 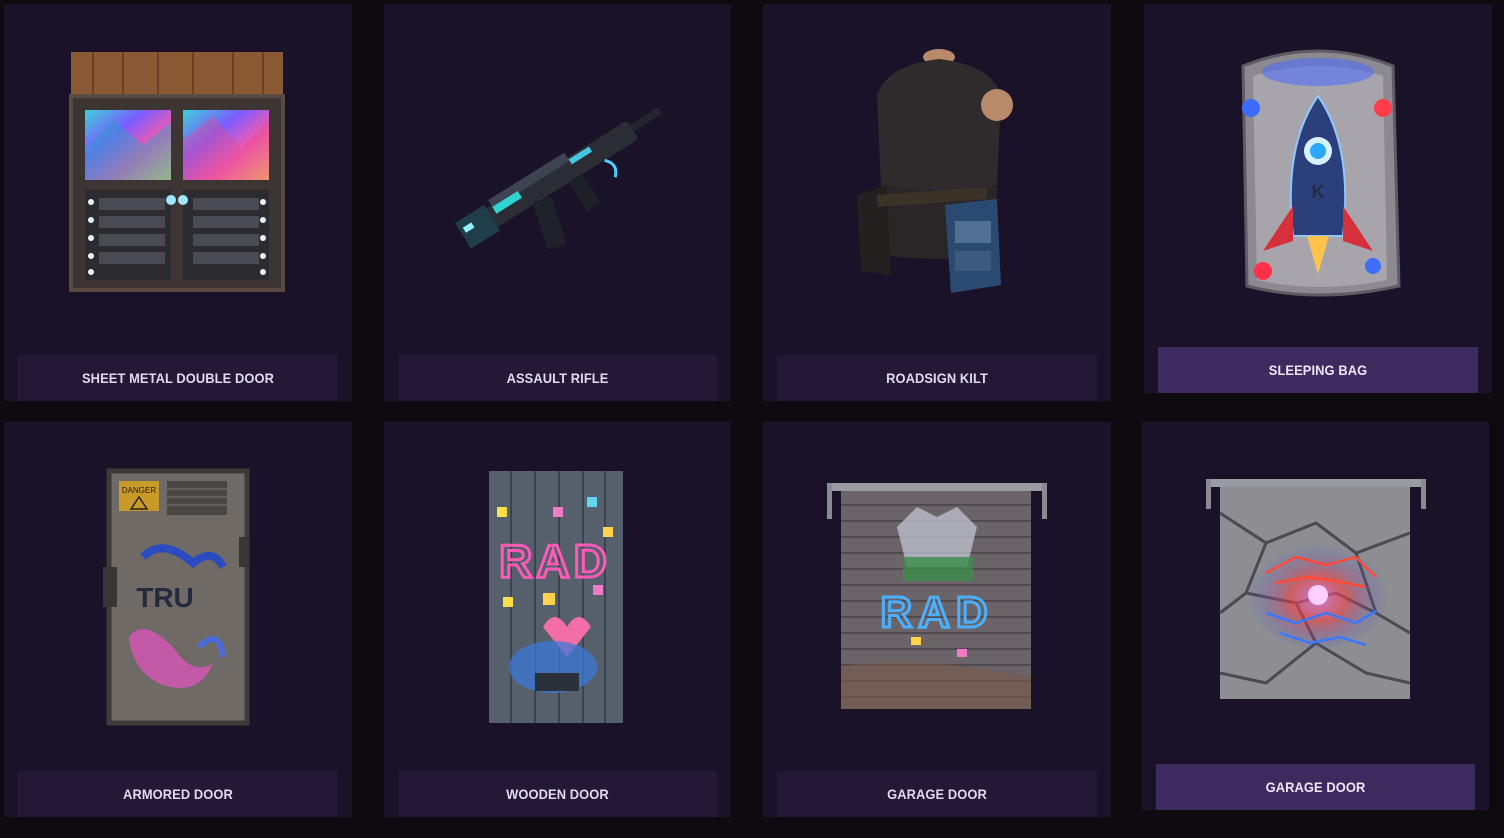 I want to click on item-name: SLEEPING BAG, so click(x=1318, y=370).